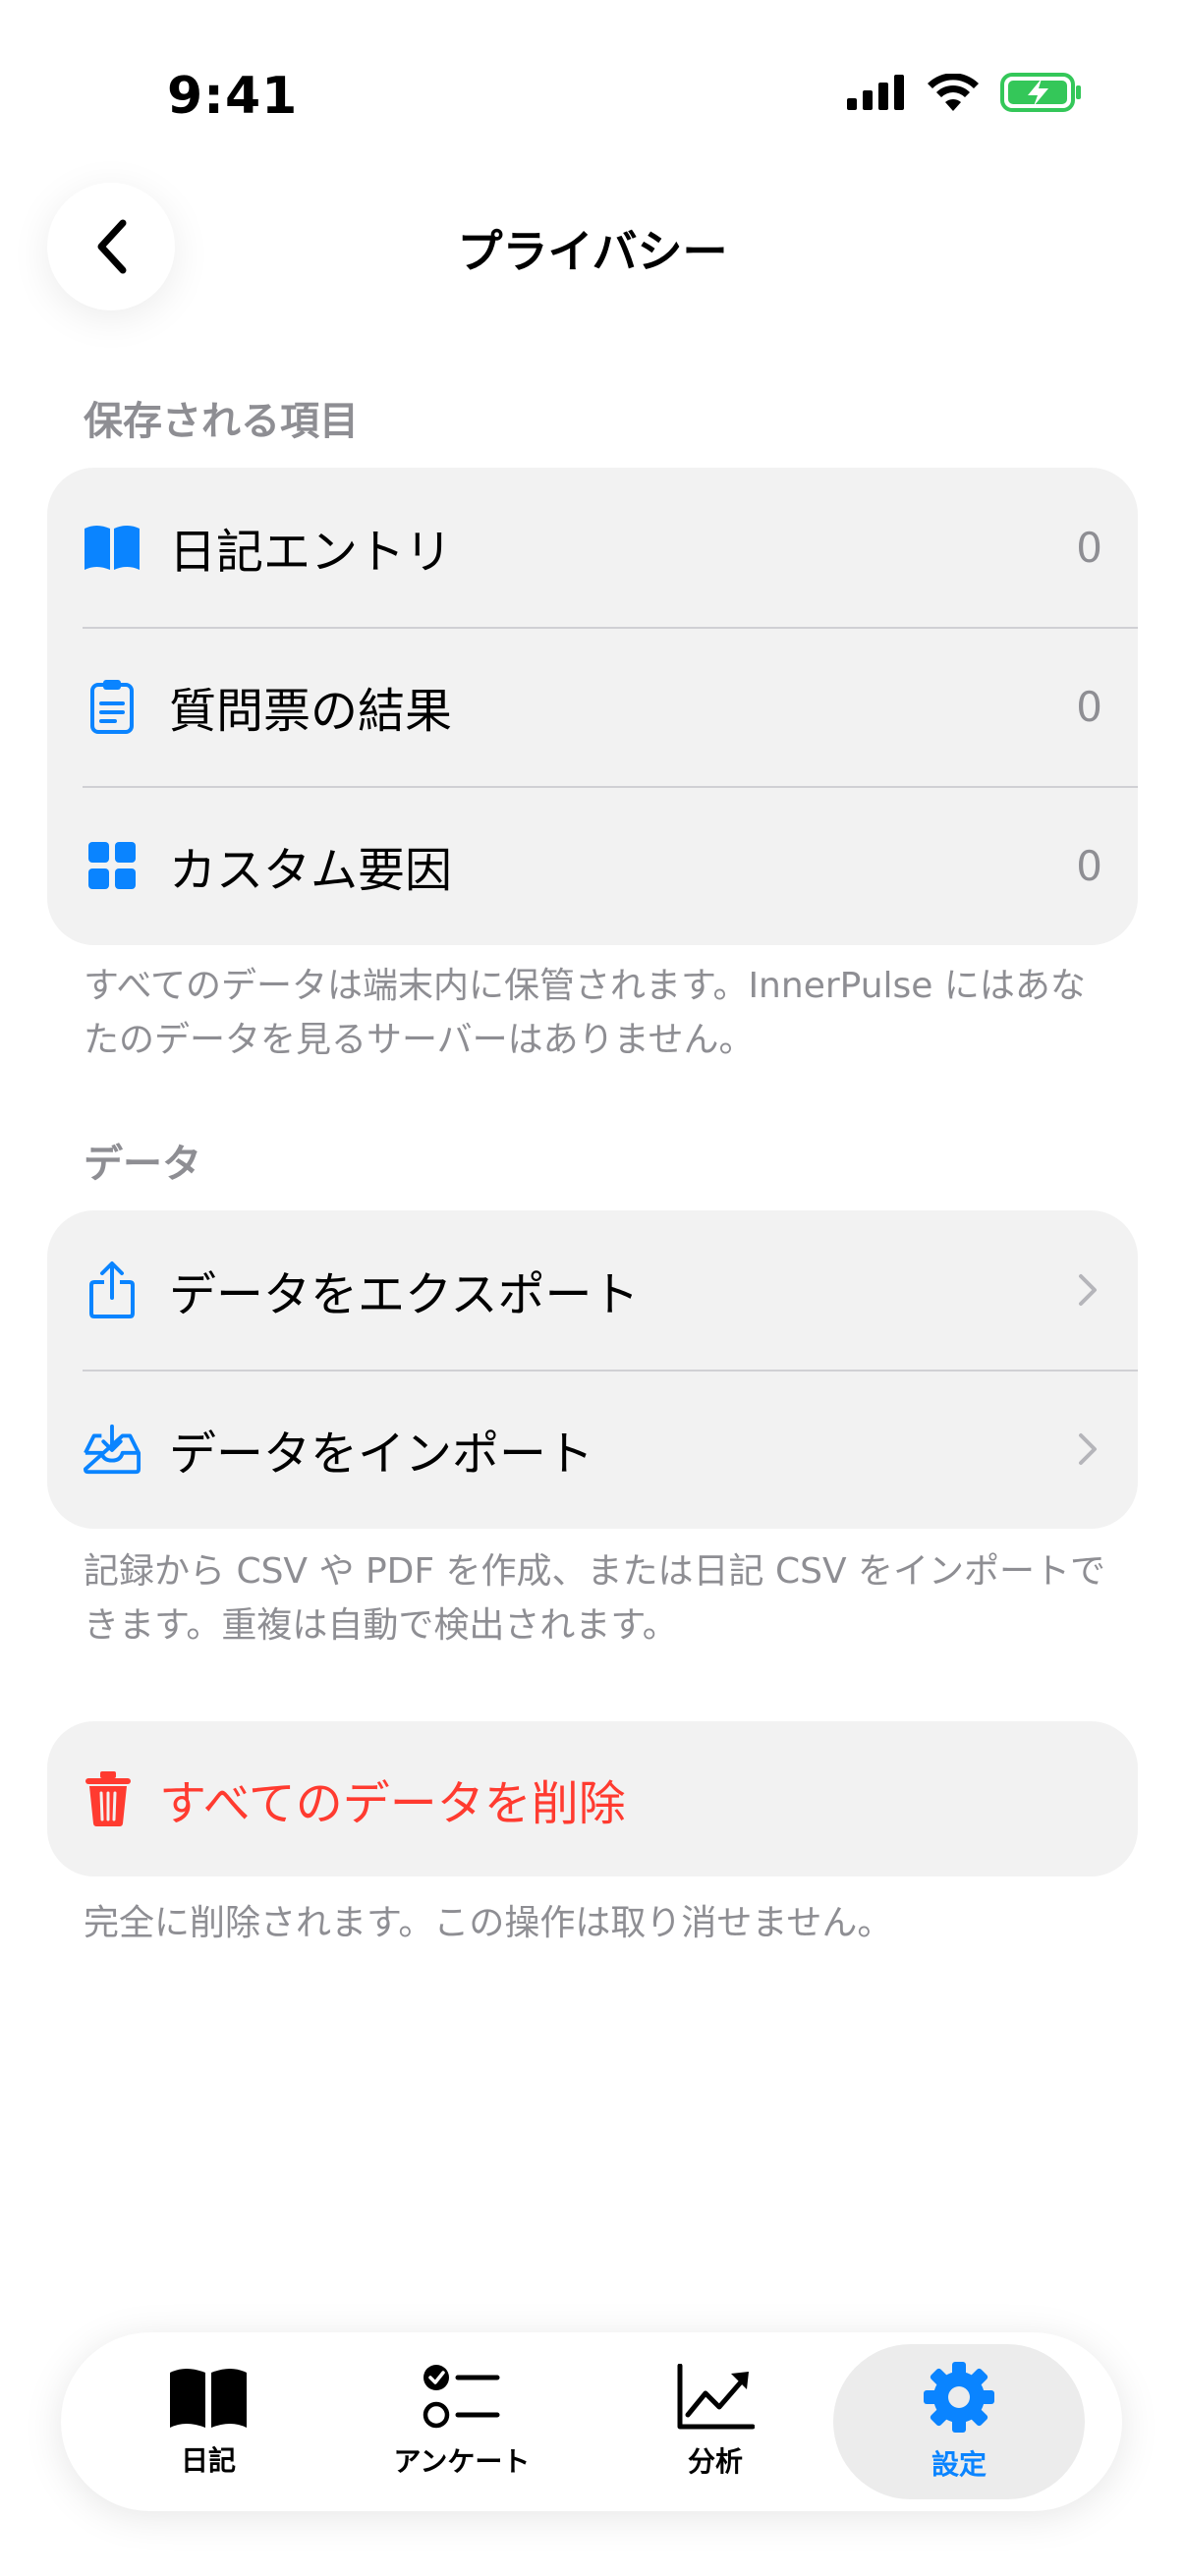 This screenshot has height=2576, width=1185. I want to click on delete-footnote: 完全に削除されます。この操作は取り消せません。, so click(489, 1923).